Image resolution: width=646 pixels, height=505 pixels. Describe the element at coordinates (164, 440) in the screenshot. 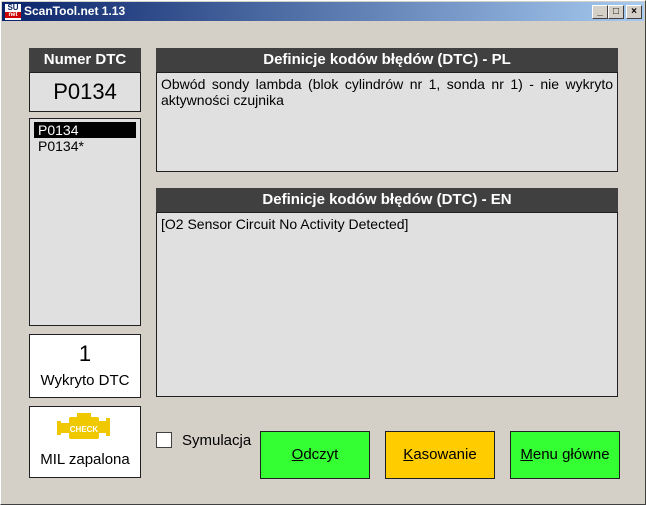

I see `simulation-checkbox` at that location.